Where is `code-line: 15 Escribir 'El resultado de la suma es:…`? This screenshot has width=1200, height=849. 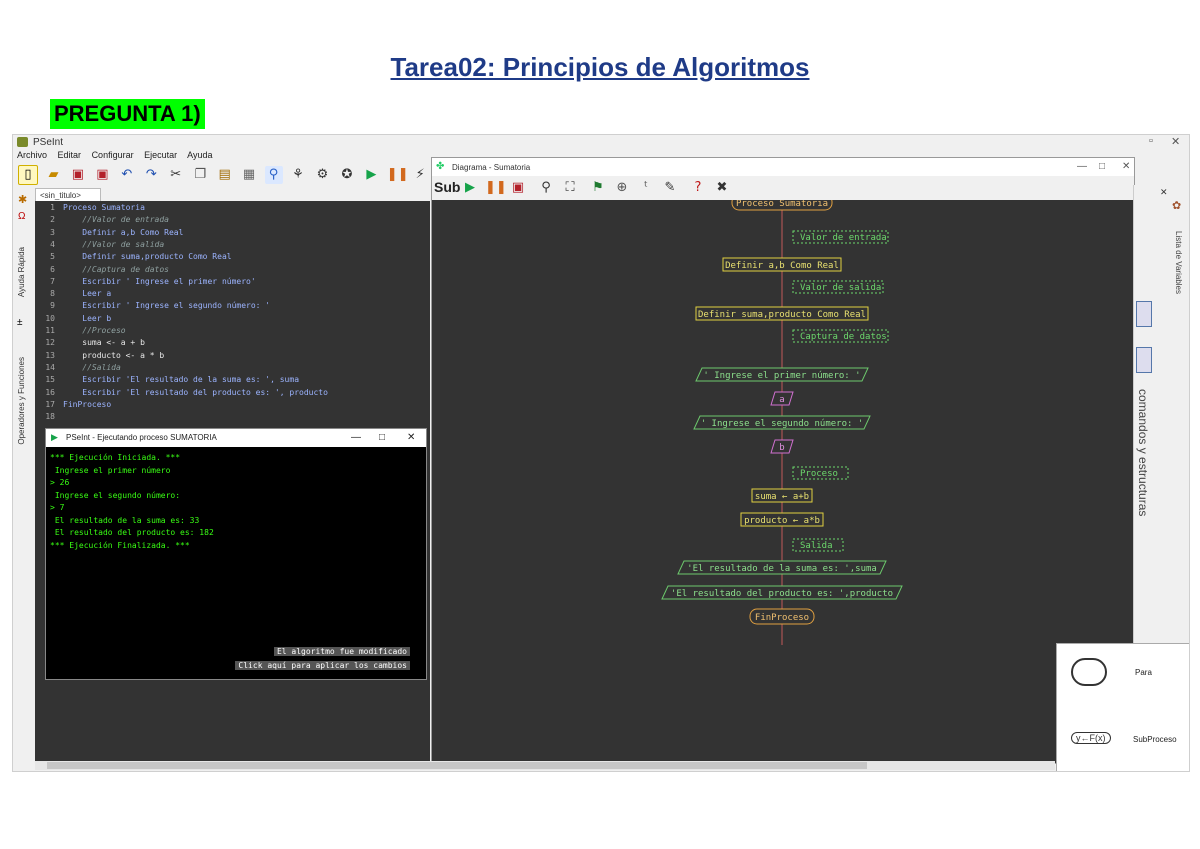
code-line: 15 Escribir 'El resultado de la suma es:… is located at coordinates (167, 381).